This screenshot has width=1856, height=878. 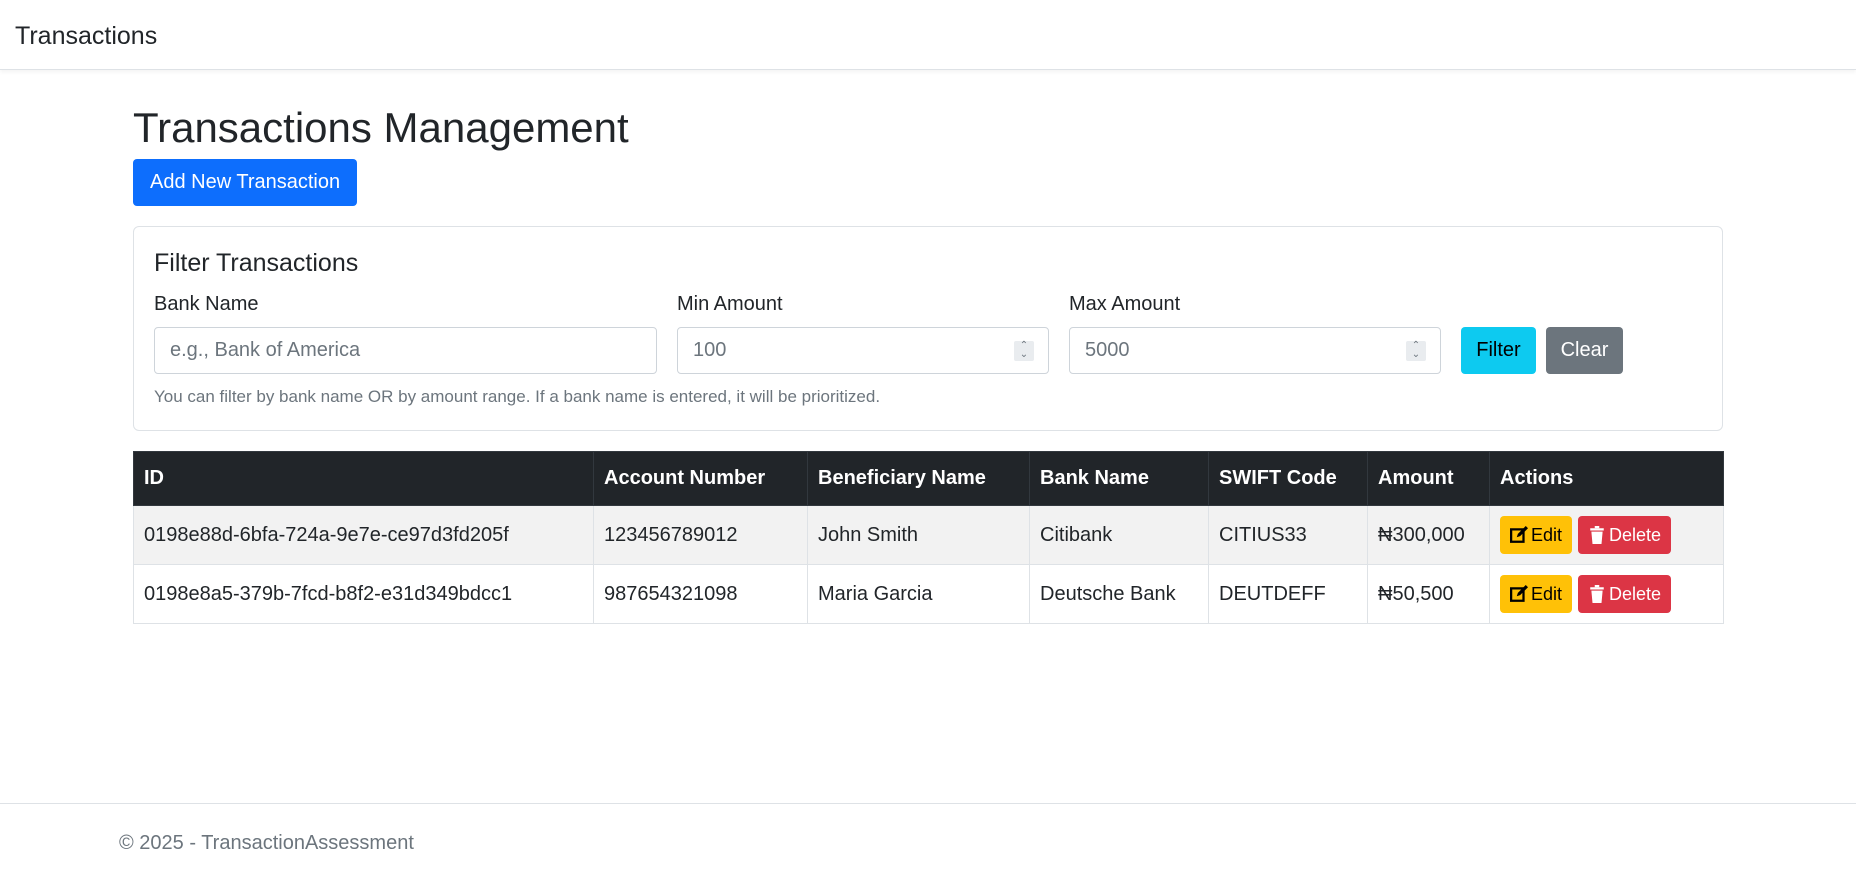 What do you see at coordinates (1288, 478) in the screenshot?
I see `header-swift-code: SWIFT Code` at bounding box center [1288, 478].